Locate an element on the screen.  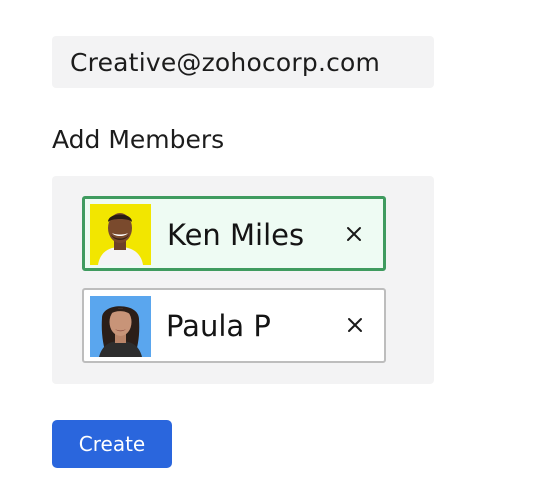
member-name: Ken Miles is located at coordinates (236, 235).